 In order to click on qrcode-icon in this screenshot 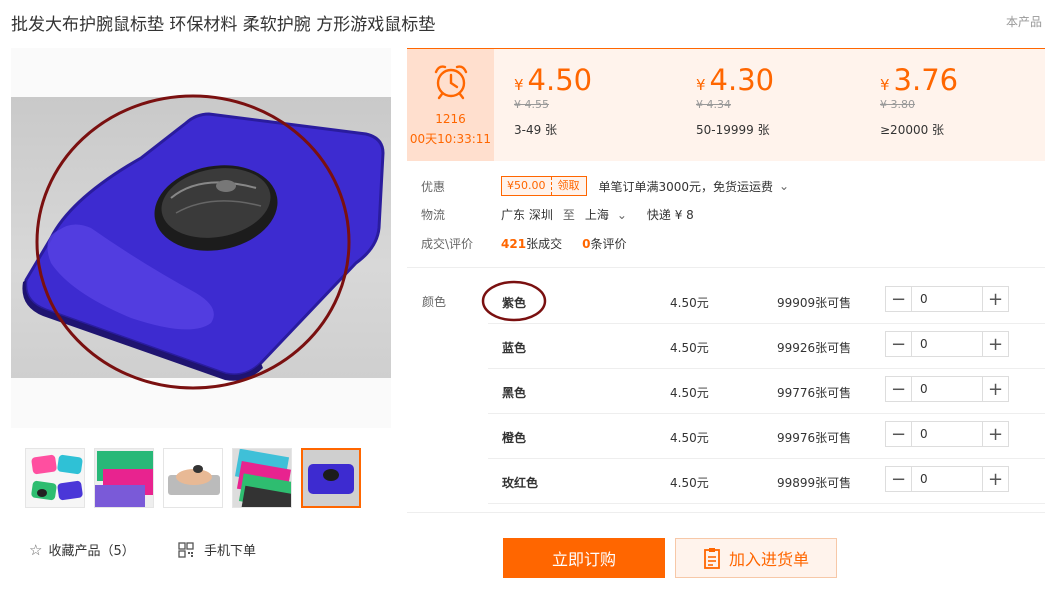, I will do `click(186, 549)`.